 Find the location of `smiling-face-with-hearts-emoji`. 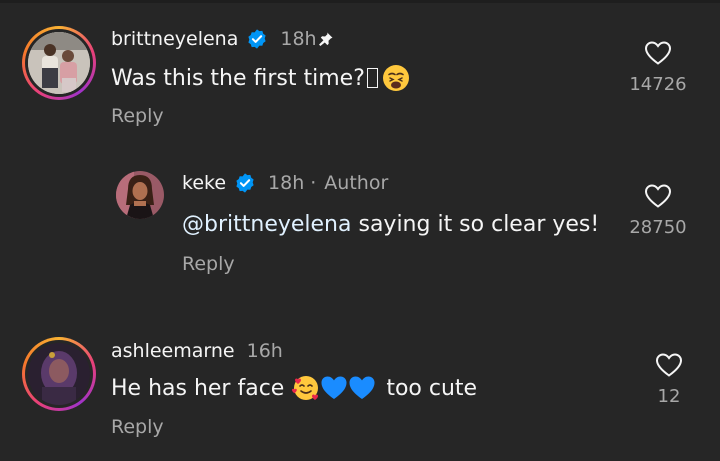

smiling-face-with-hearts-emoji is located at coordinates (305, 388).